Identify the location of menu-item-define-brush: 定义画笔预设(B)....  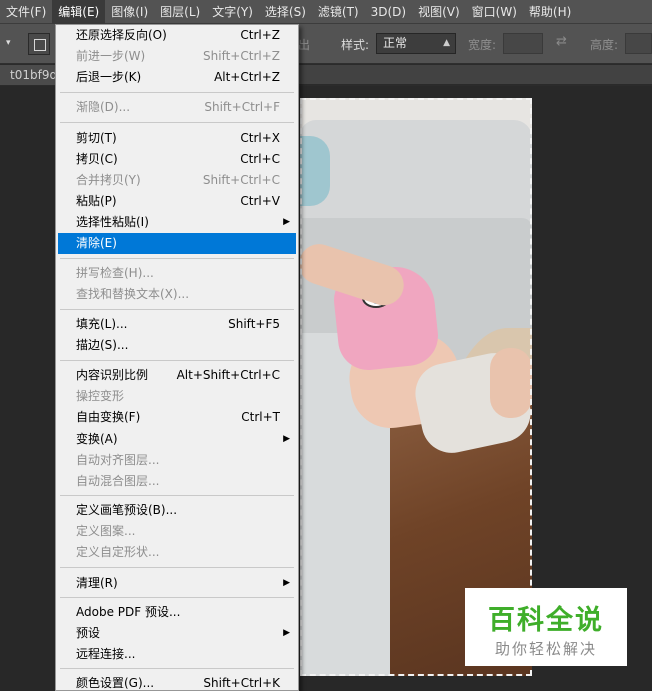
(177, 510).